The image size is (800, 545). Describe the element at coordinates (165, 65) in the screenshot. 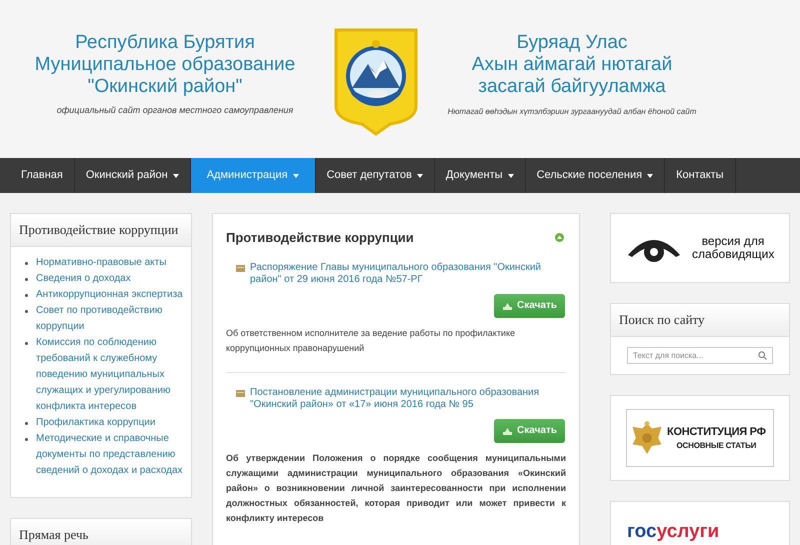

I see `site-title: Муниципальное образование` at that location.